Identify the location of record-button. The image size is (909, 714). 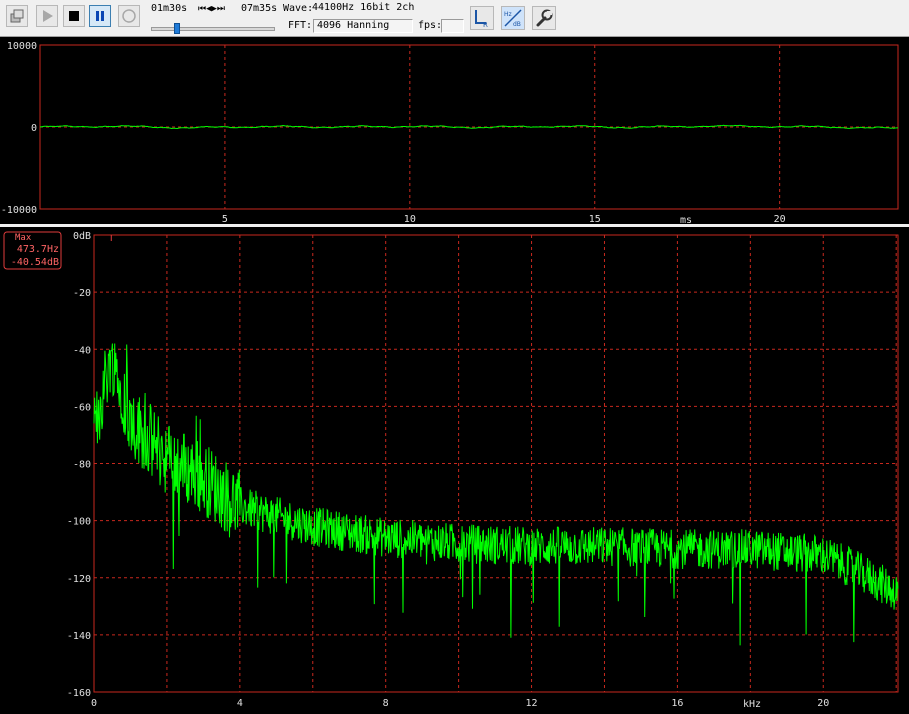
(129, 16).